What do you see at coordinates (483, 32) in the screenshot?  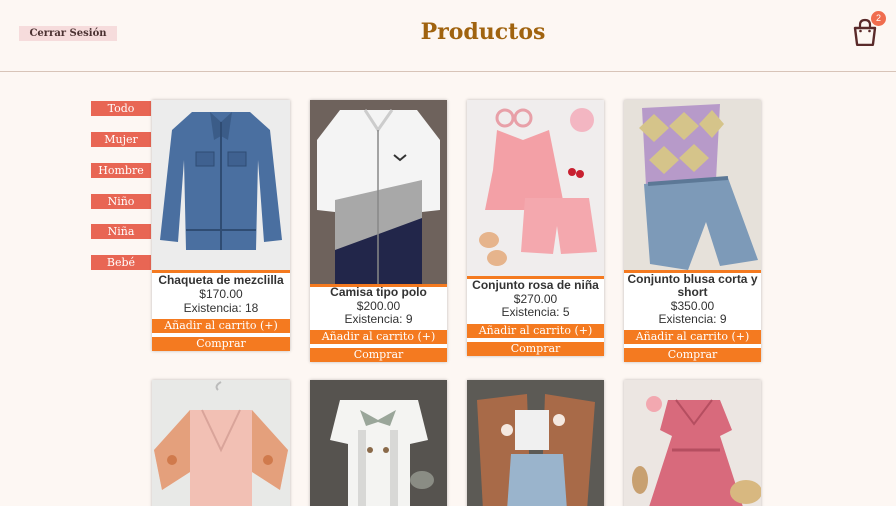 I see `page-title: Productos` at bounding box center [483, 32].